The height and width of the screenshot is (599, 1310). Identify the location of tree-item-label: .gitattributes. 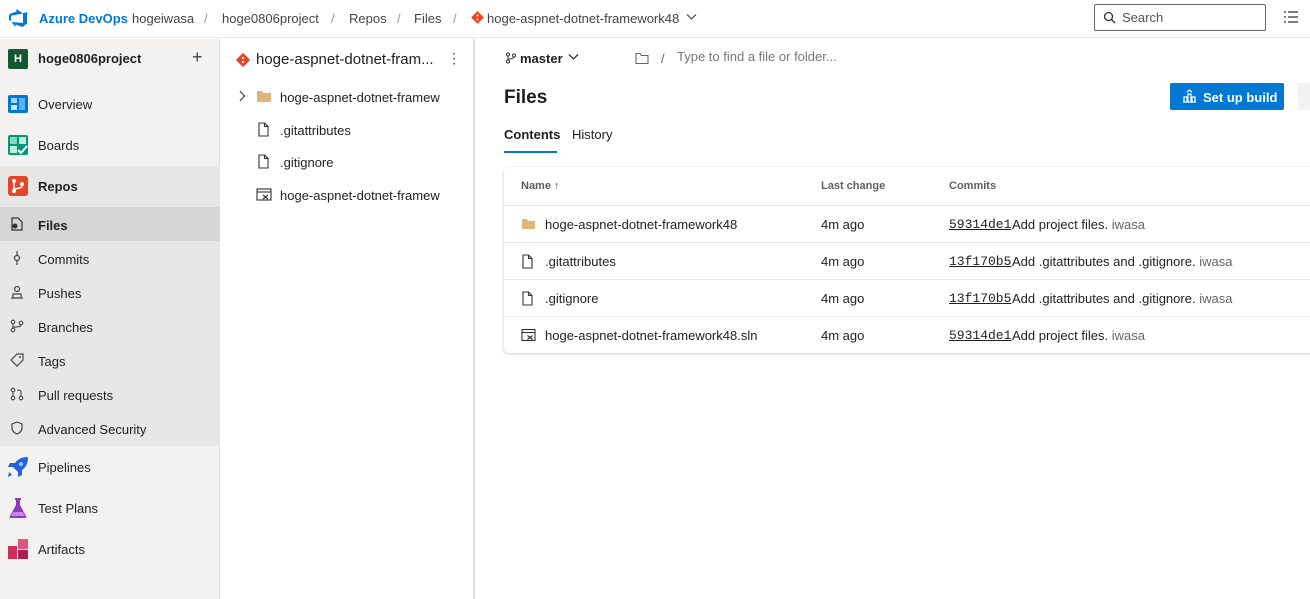
(315, 130).